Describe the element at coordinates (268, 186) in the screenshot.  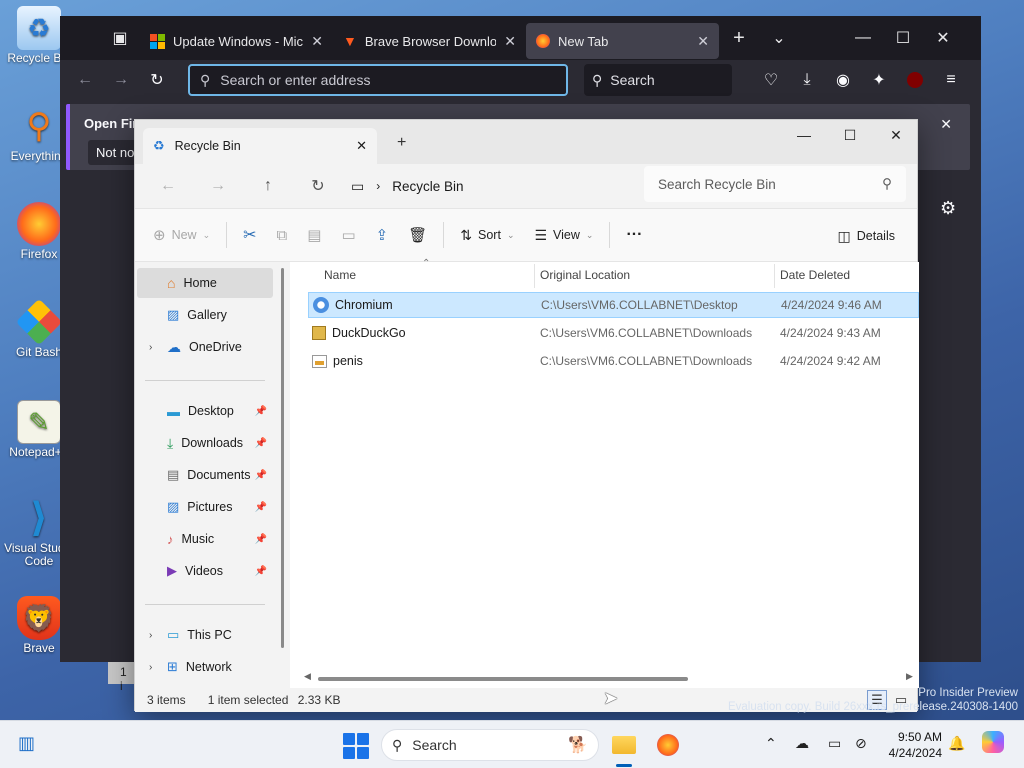
I see `up-arrow-icon: ↑` at that location.